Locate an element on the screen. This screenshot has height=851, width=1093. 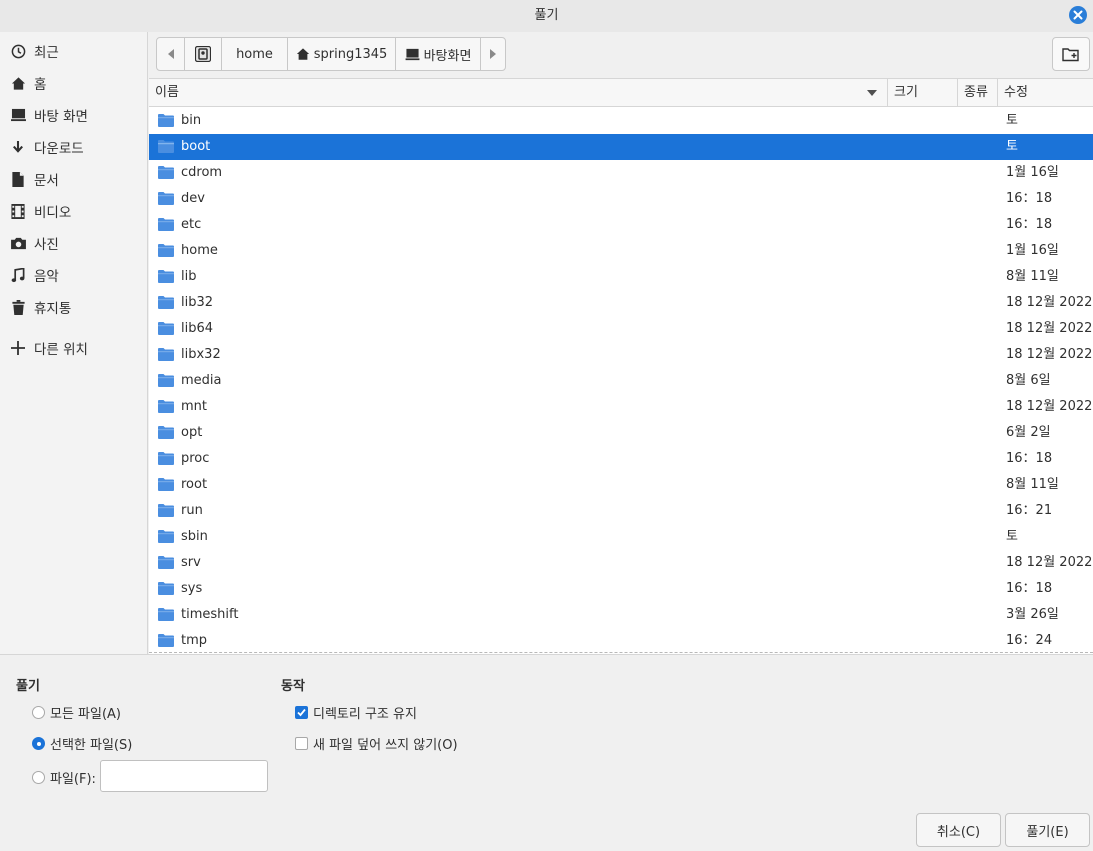
column-size-label: 크기 is located at coordinates (906, 92).